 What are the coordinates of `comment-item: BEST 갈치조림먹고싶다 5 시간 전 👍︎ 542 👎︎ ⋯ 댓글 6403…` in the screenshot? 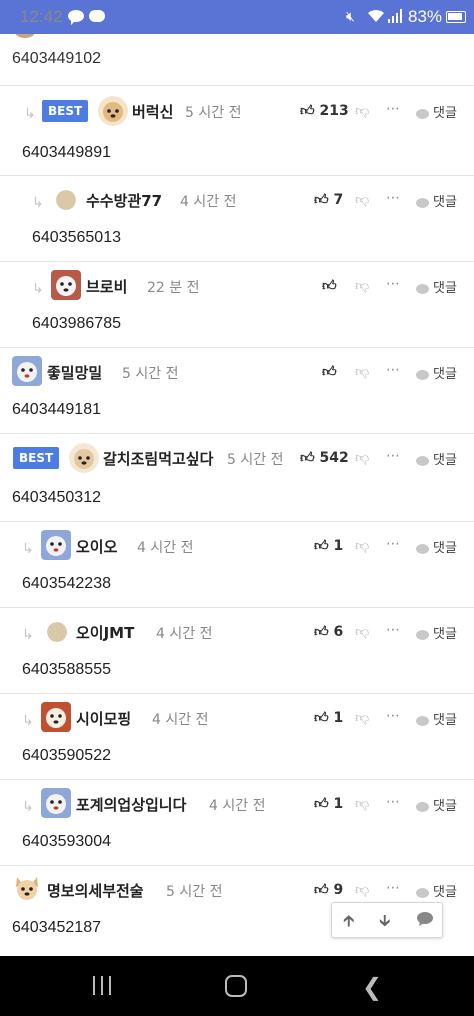 It's located at (237, 478).